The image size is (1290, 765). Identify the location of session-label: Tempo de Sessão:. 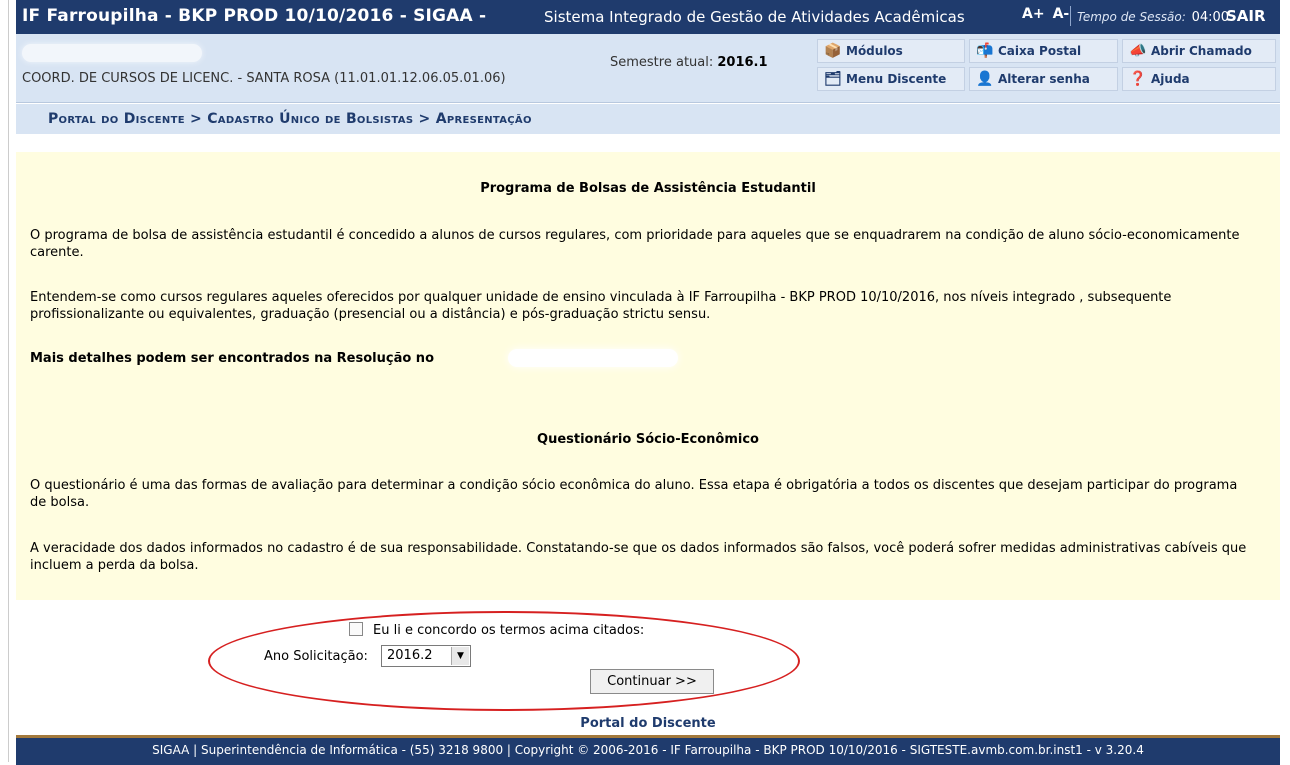
(1131, 17).